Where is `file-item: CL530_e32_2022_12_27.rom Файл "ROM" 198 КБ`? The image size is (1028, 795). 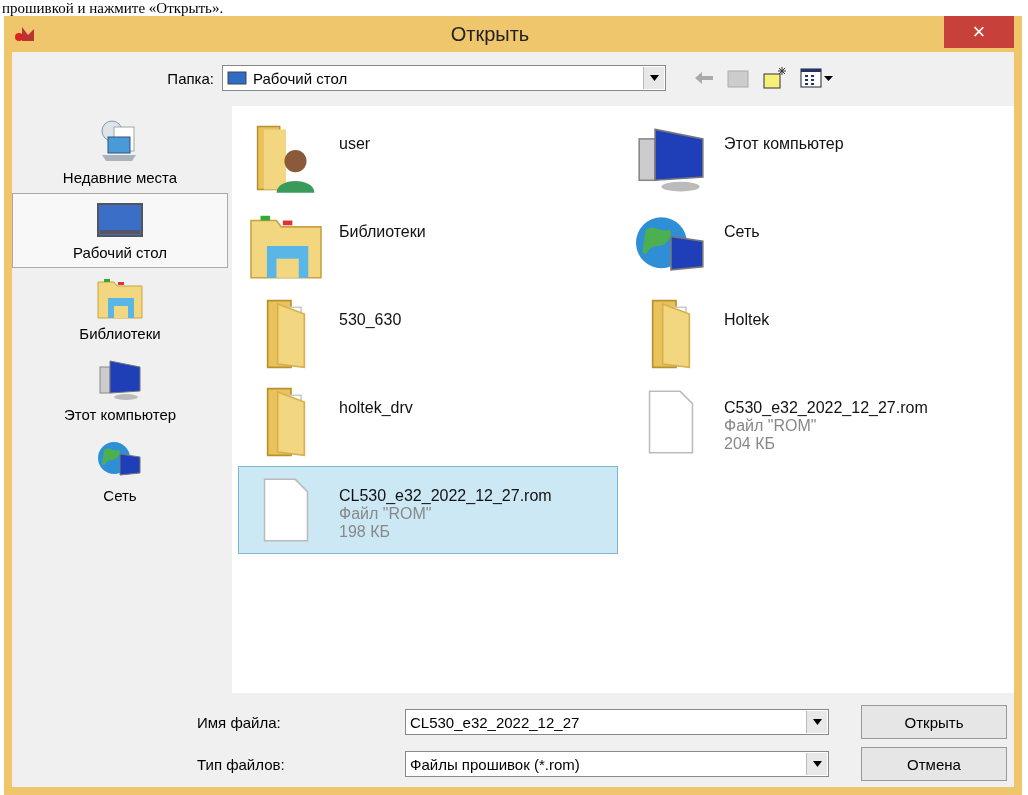 file-item: CL530_e32_2022_12_27.rom Файл "ROM" 198 КБ is located at coordinates (428, 510).